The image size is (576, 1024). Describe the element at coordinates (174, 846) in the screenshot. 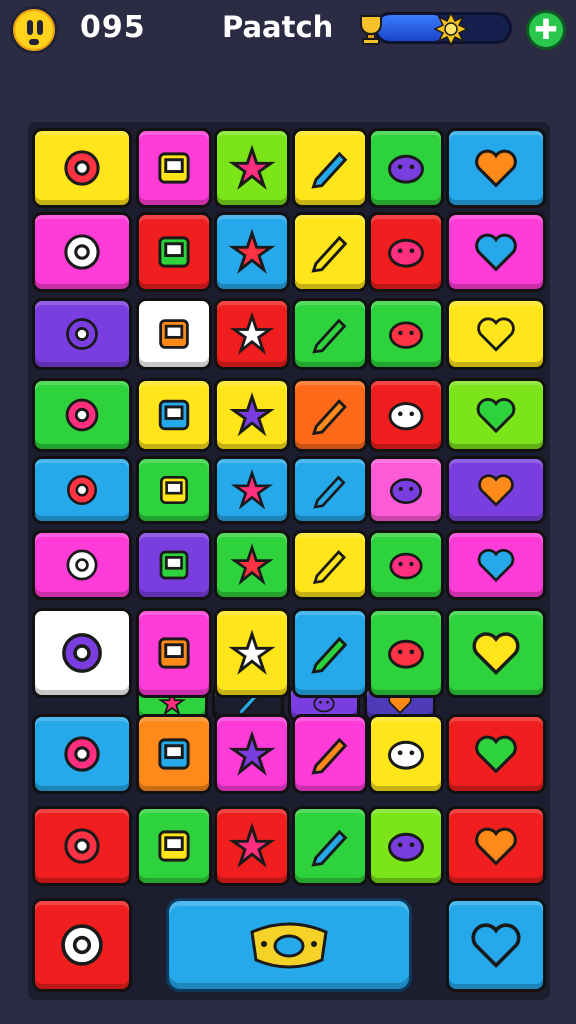

I see `tile-donut` at that location.